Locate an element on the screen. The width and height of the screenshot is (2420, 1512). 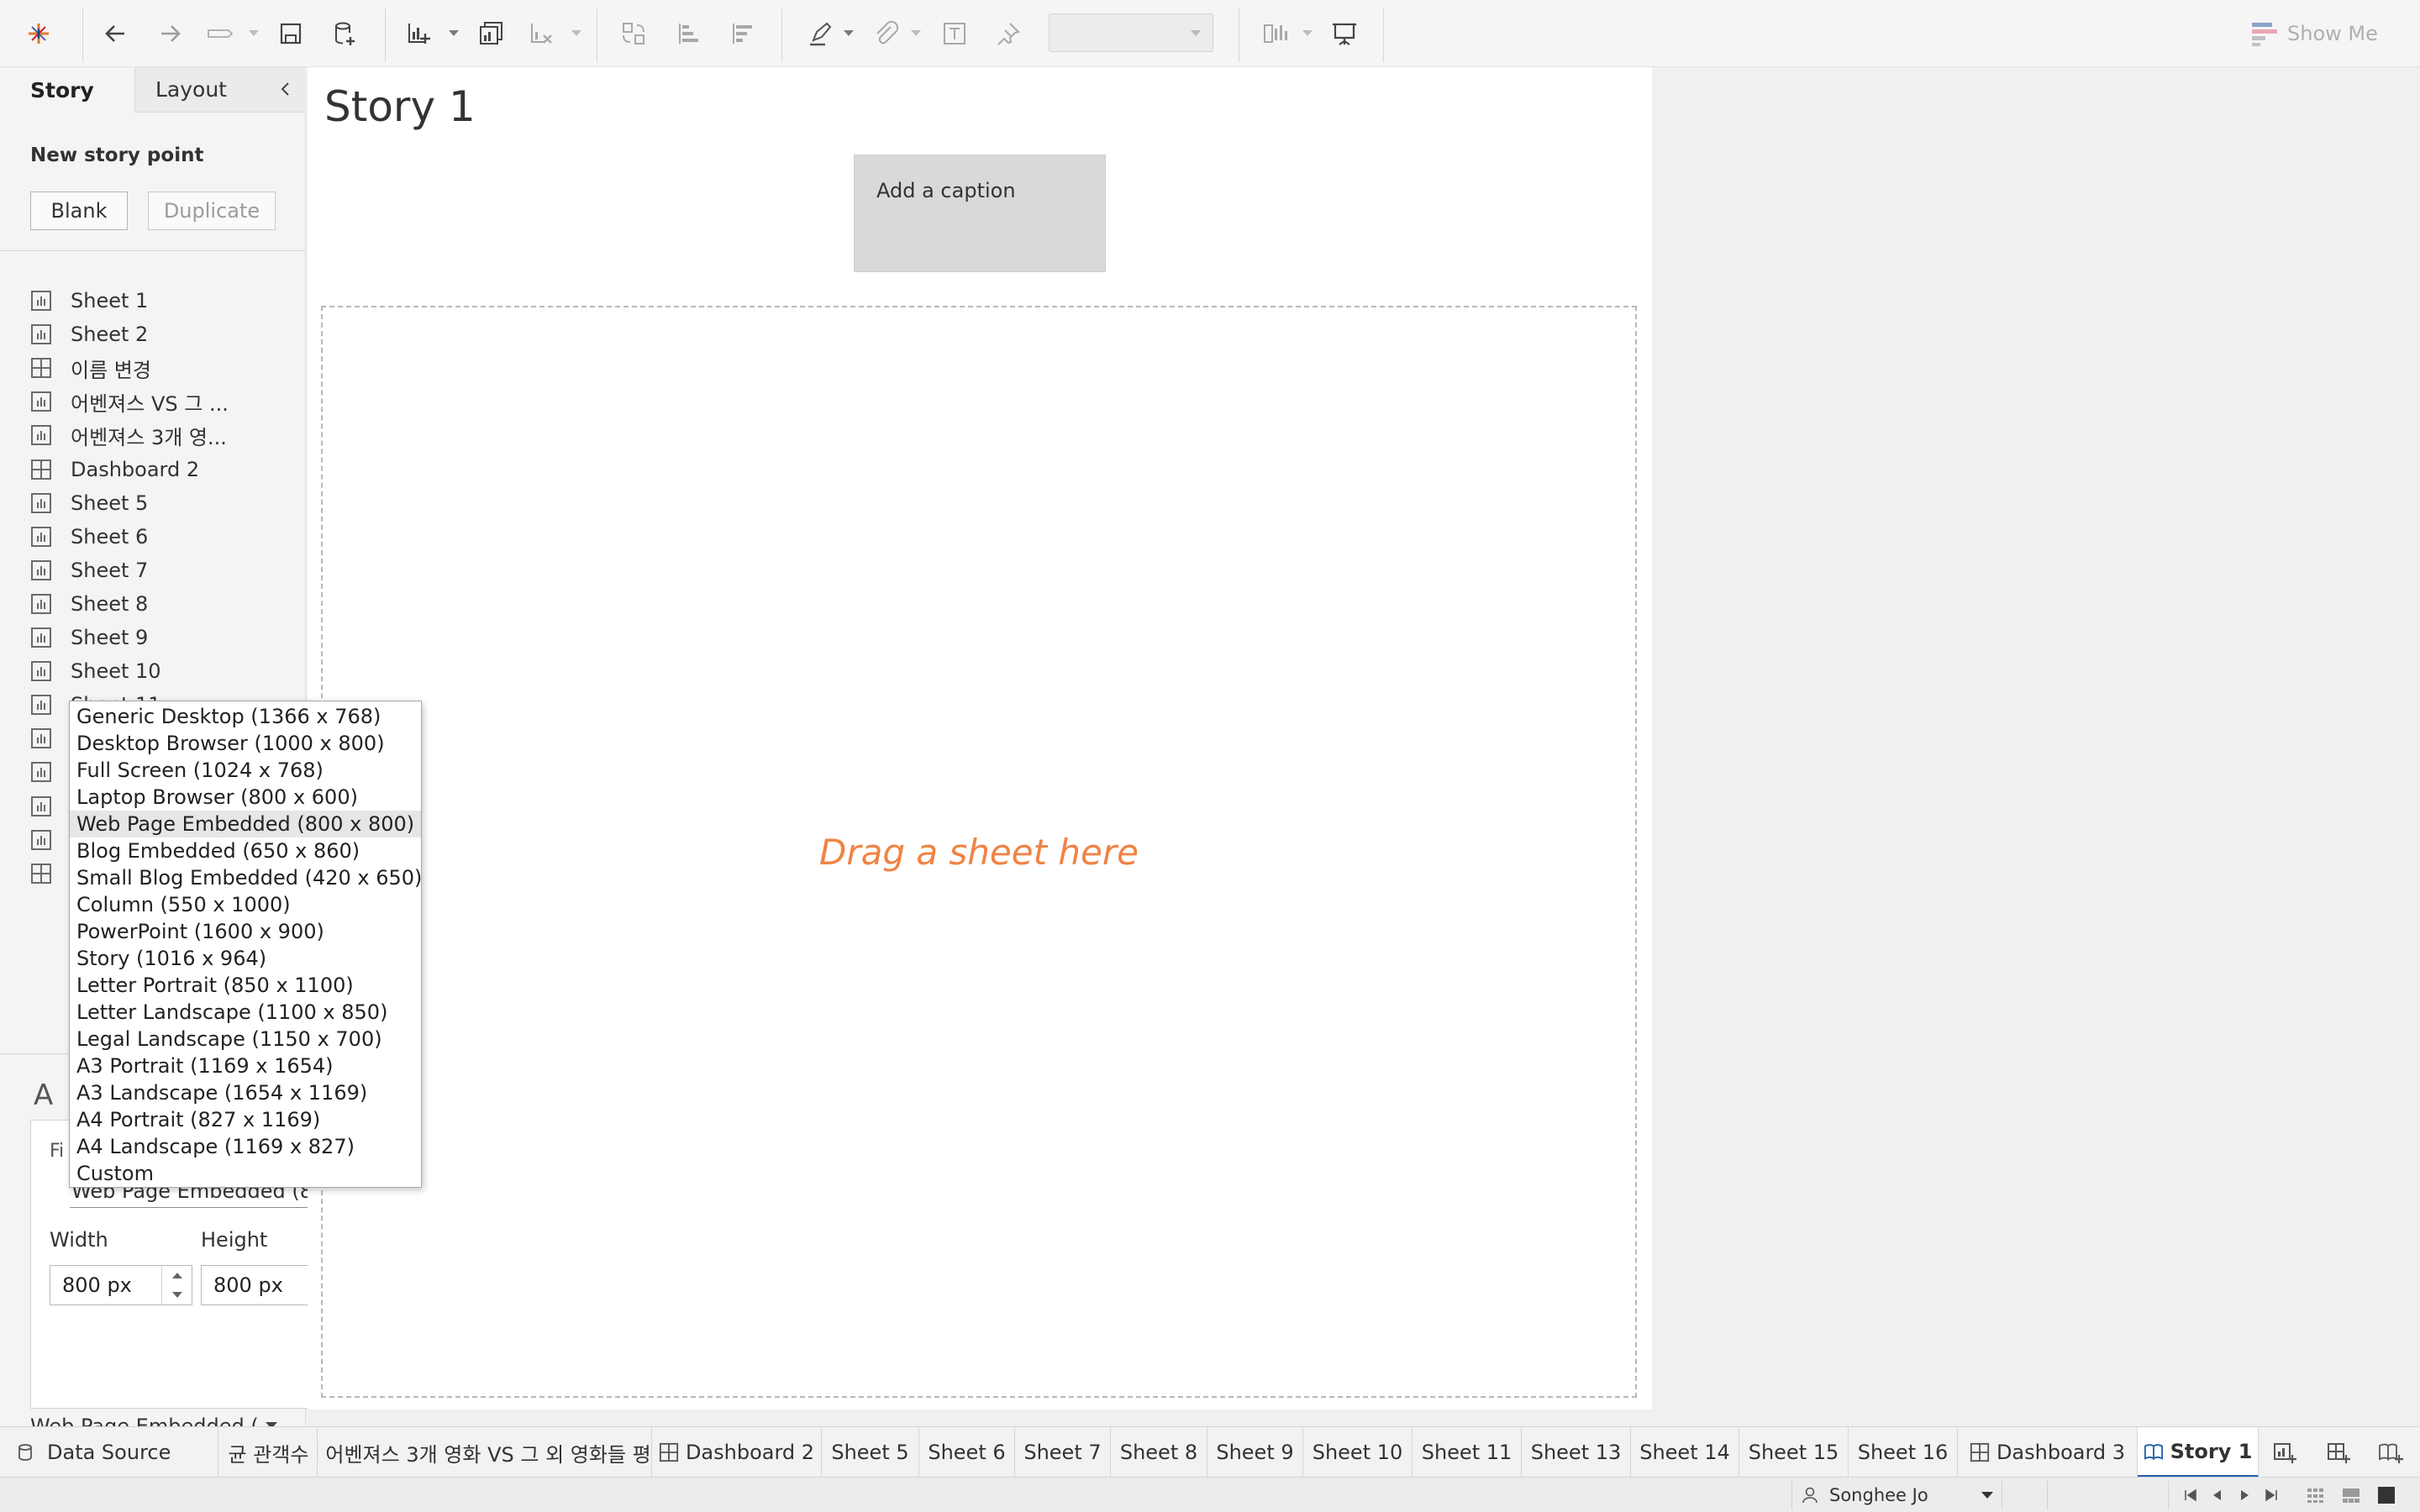
blank-button: Blank is located at coordinates (79, 211).